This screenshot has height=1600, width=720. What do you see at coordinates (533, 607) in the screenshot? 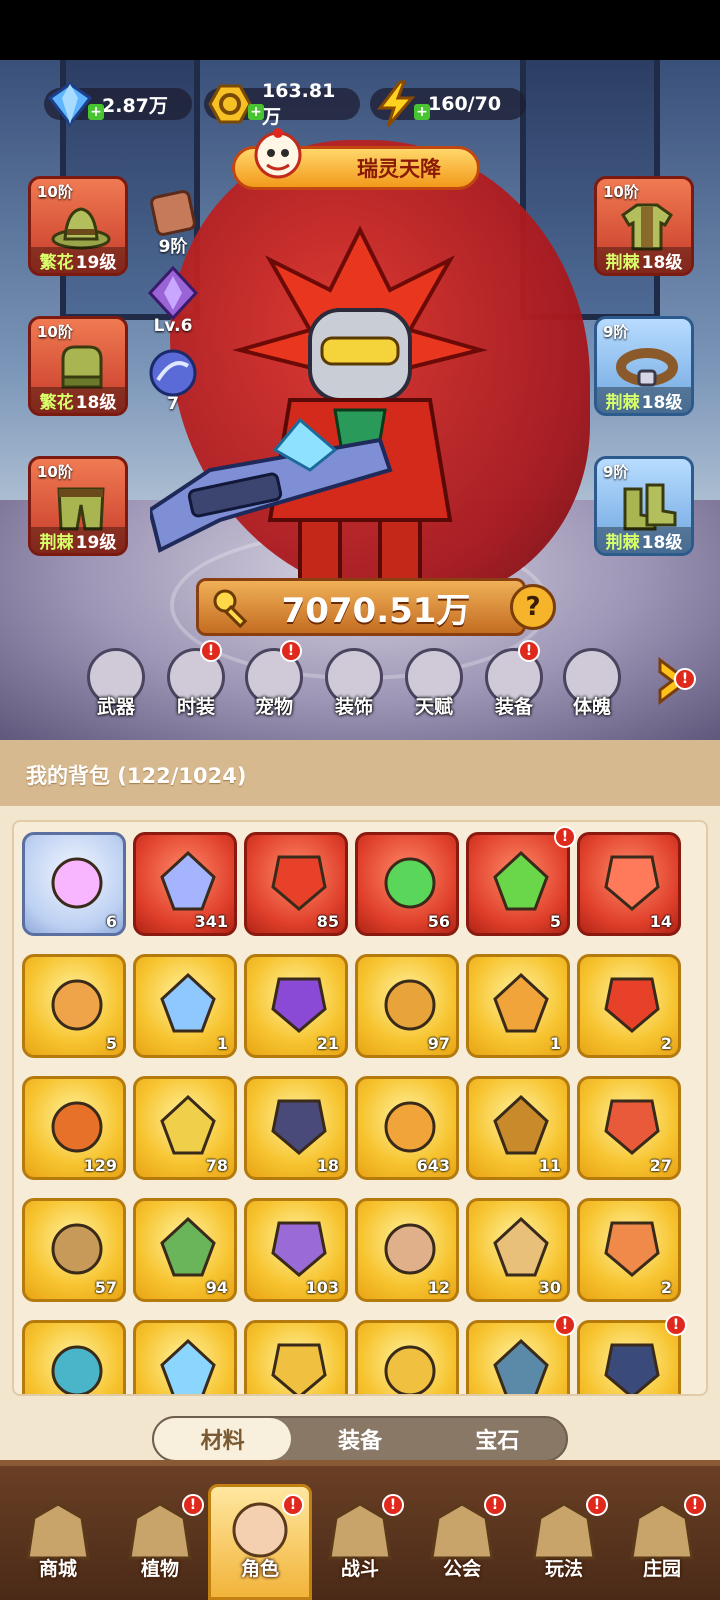
I see `help-button: ?` at bounding box center [533, 607].